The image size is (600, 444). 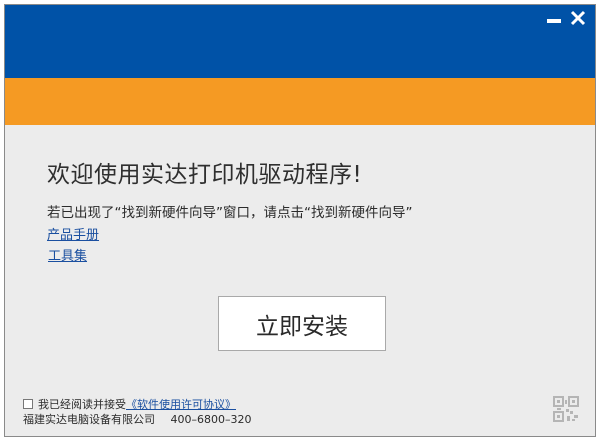 I want to click on company-name: 福建实达电脑设备有限公司, so click(x=89, y=419).